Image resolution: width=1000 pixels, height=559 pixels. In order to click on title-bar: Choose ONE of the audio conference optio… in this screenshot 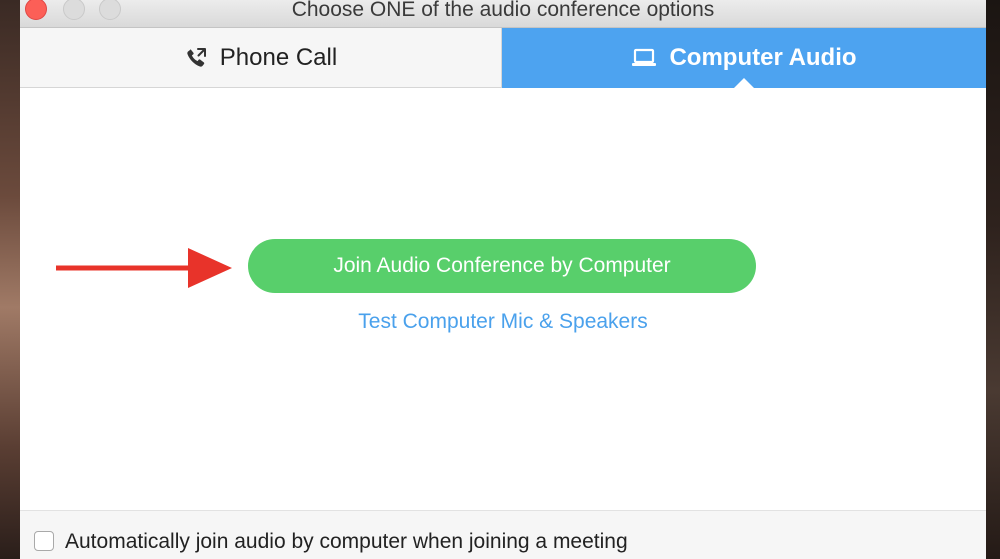, I will do `click(503, 14)`.